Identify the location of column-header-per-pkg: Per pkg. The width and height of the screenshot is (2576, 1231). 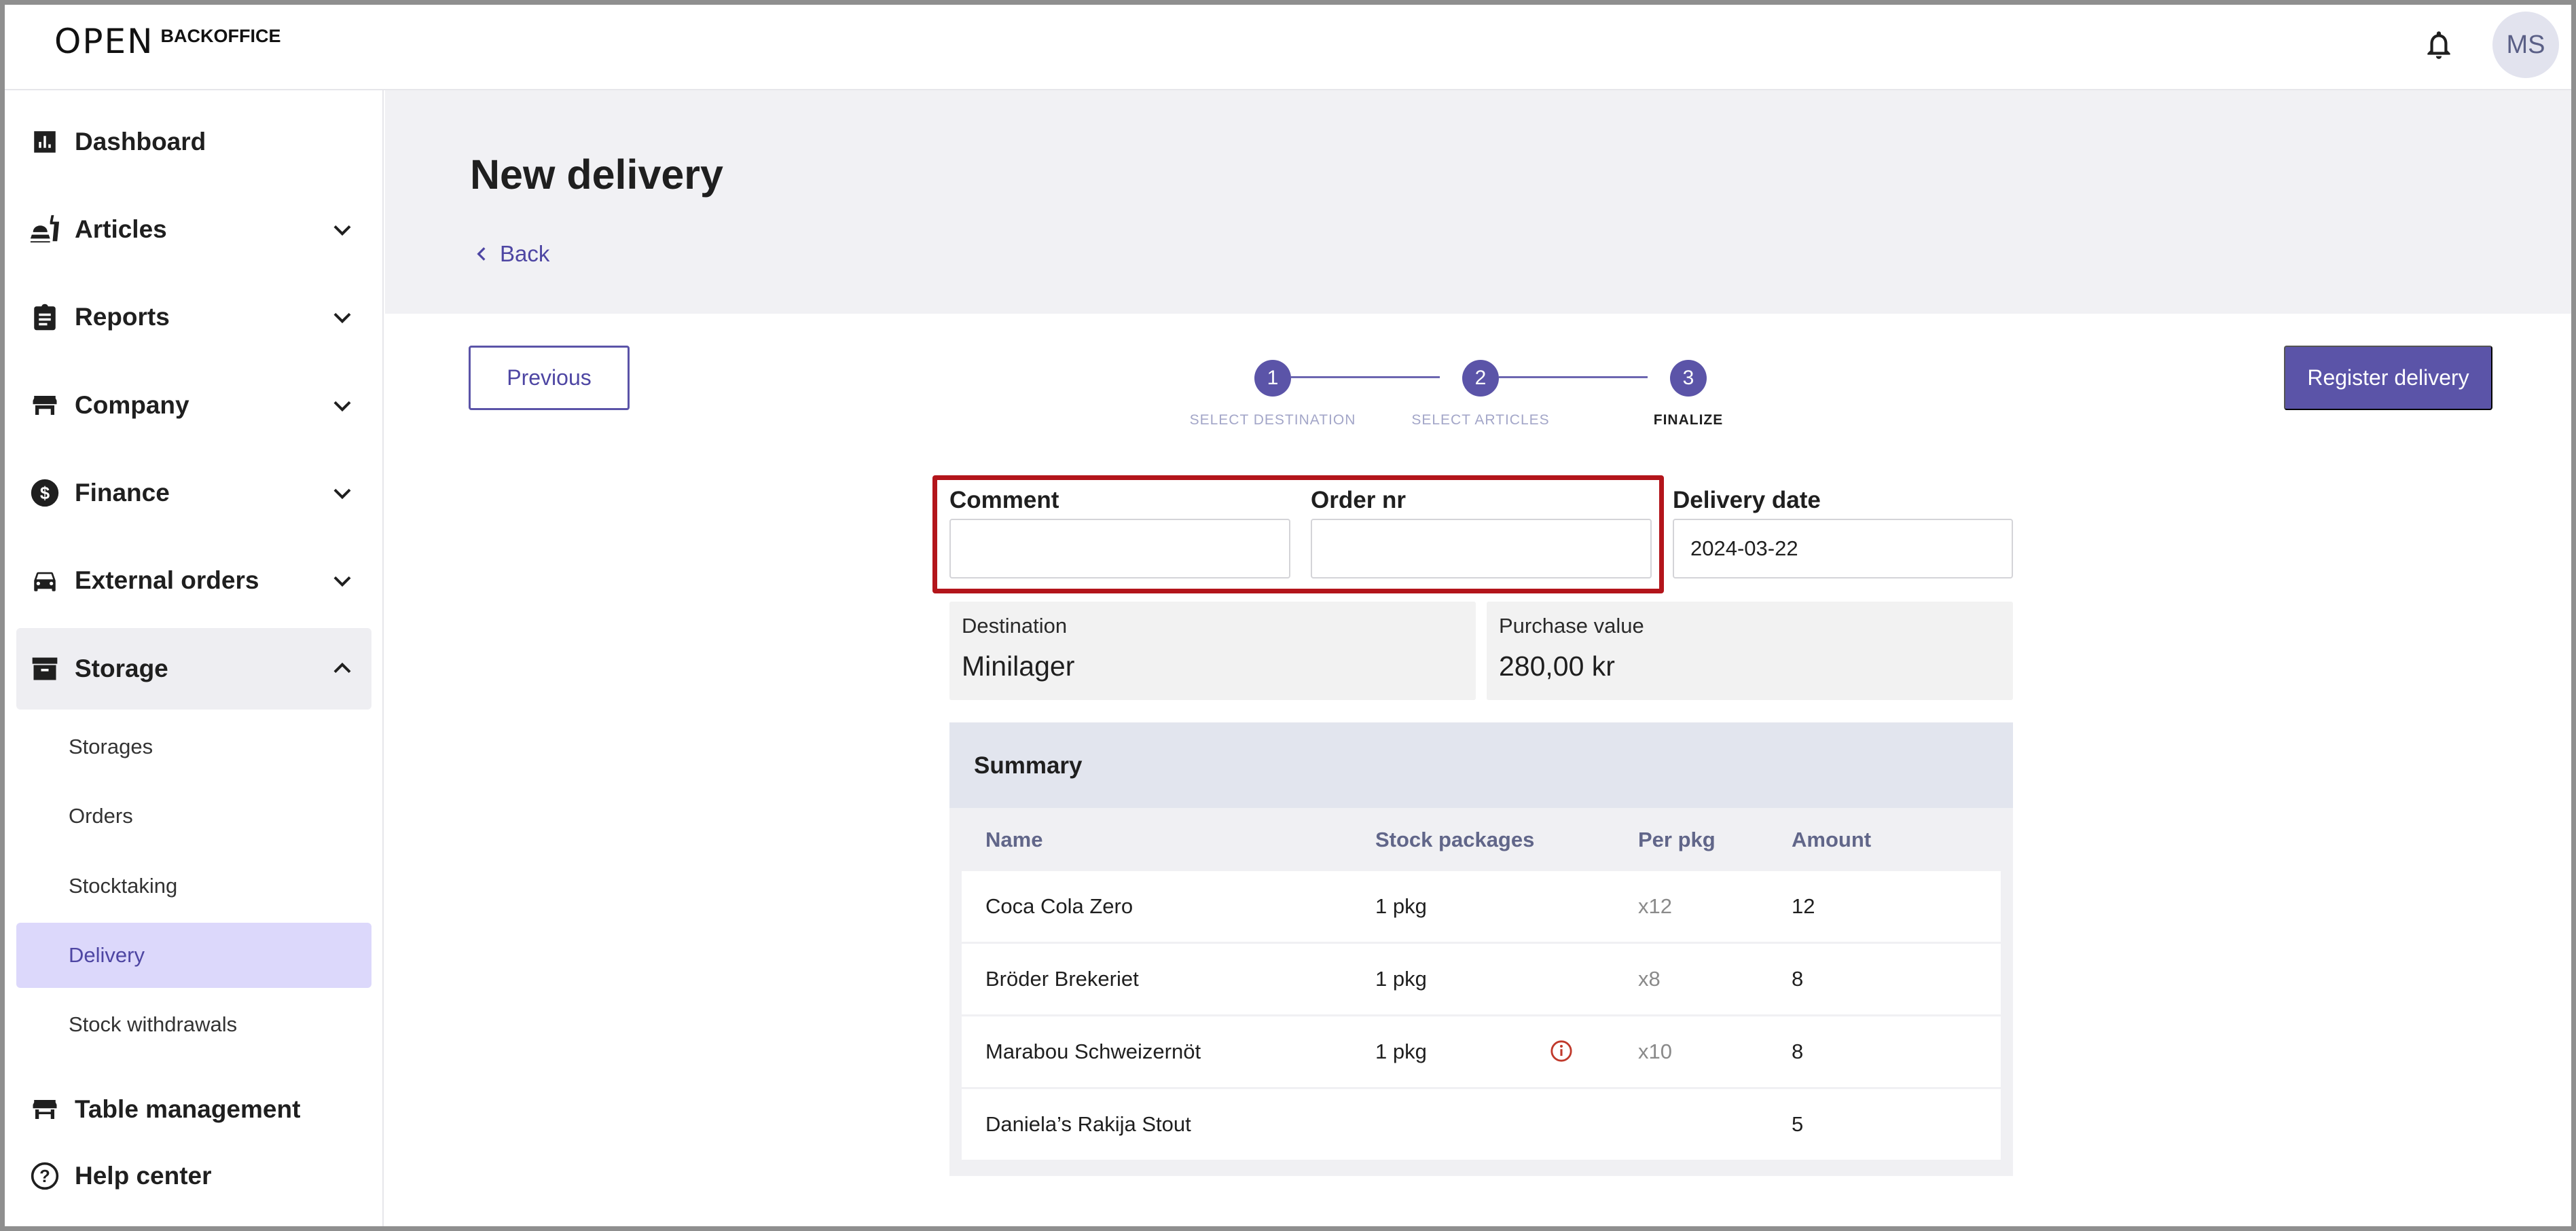
(1677, 839).